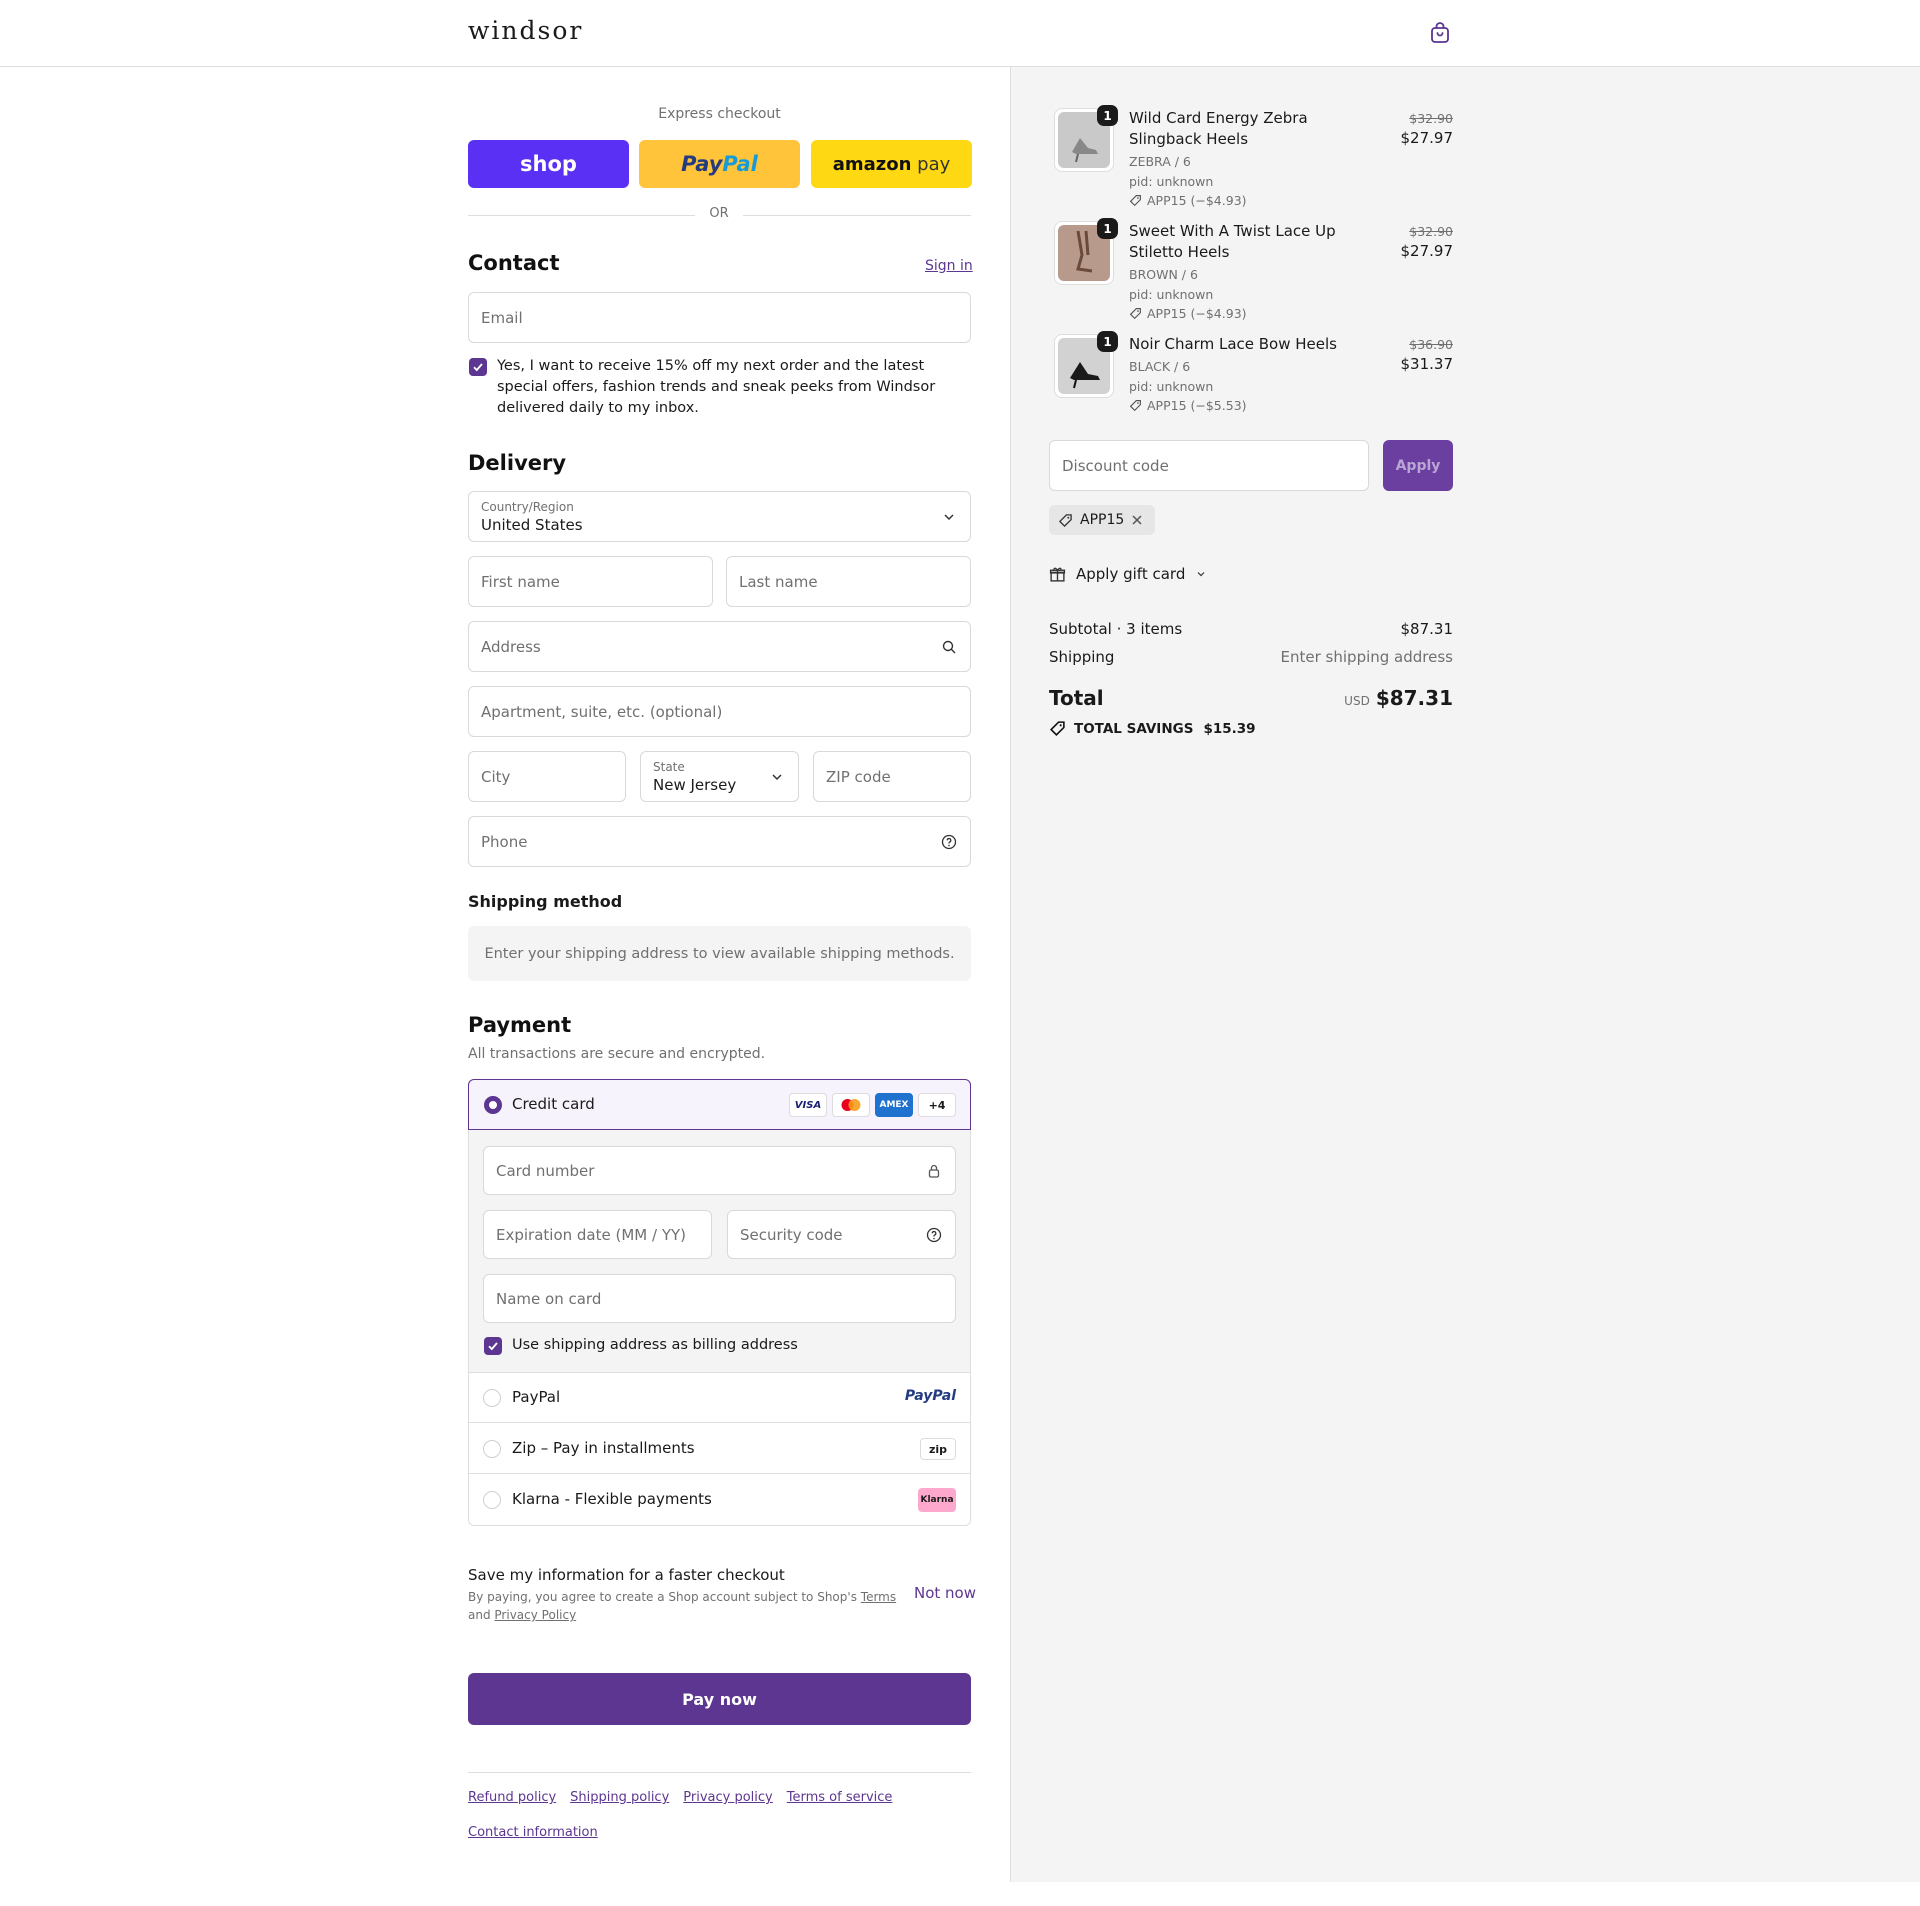  Describe the element at coordinates (493, 1105) in the screenshot. I see `credit-card-radio` at that location.